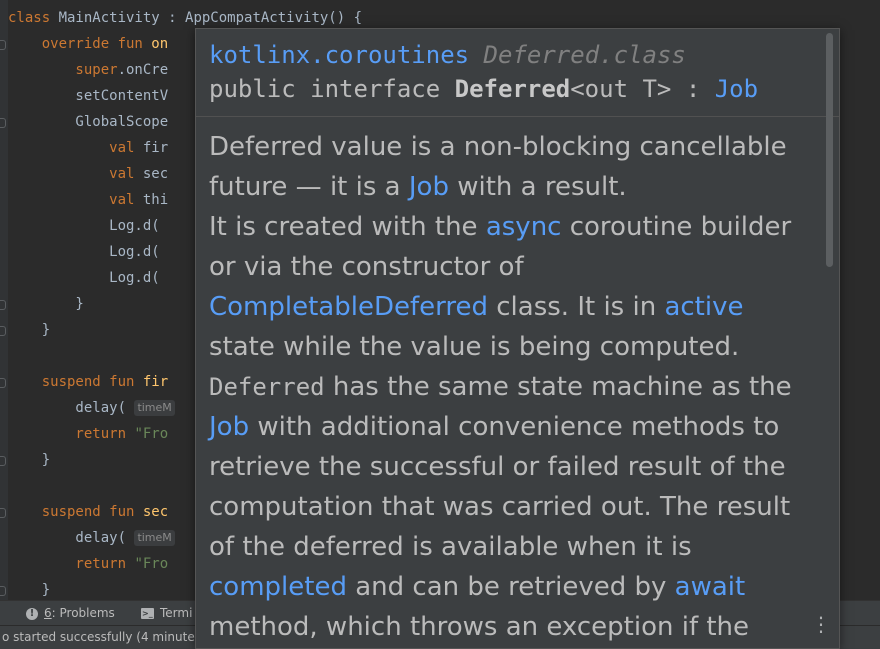 Image resolution: width=880 pixels, height=649 pixels. I want to click on editor-gutter, so click(4, 300).